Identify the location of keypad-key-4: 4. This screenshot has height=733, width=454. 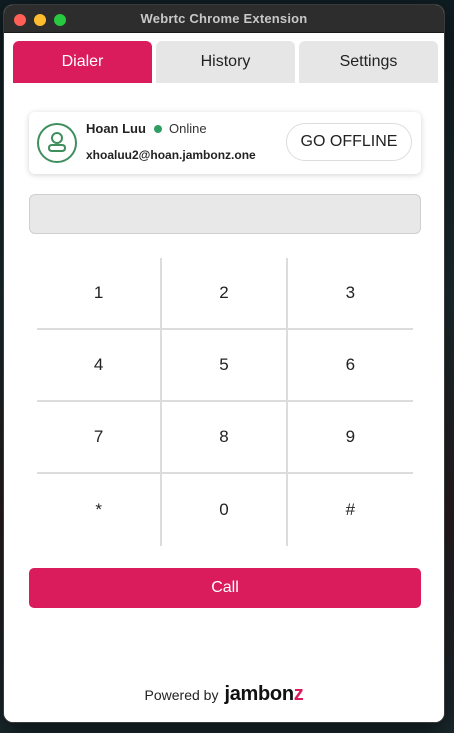
(100, 366).